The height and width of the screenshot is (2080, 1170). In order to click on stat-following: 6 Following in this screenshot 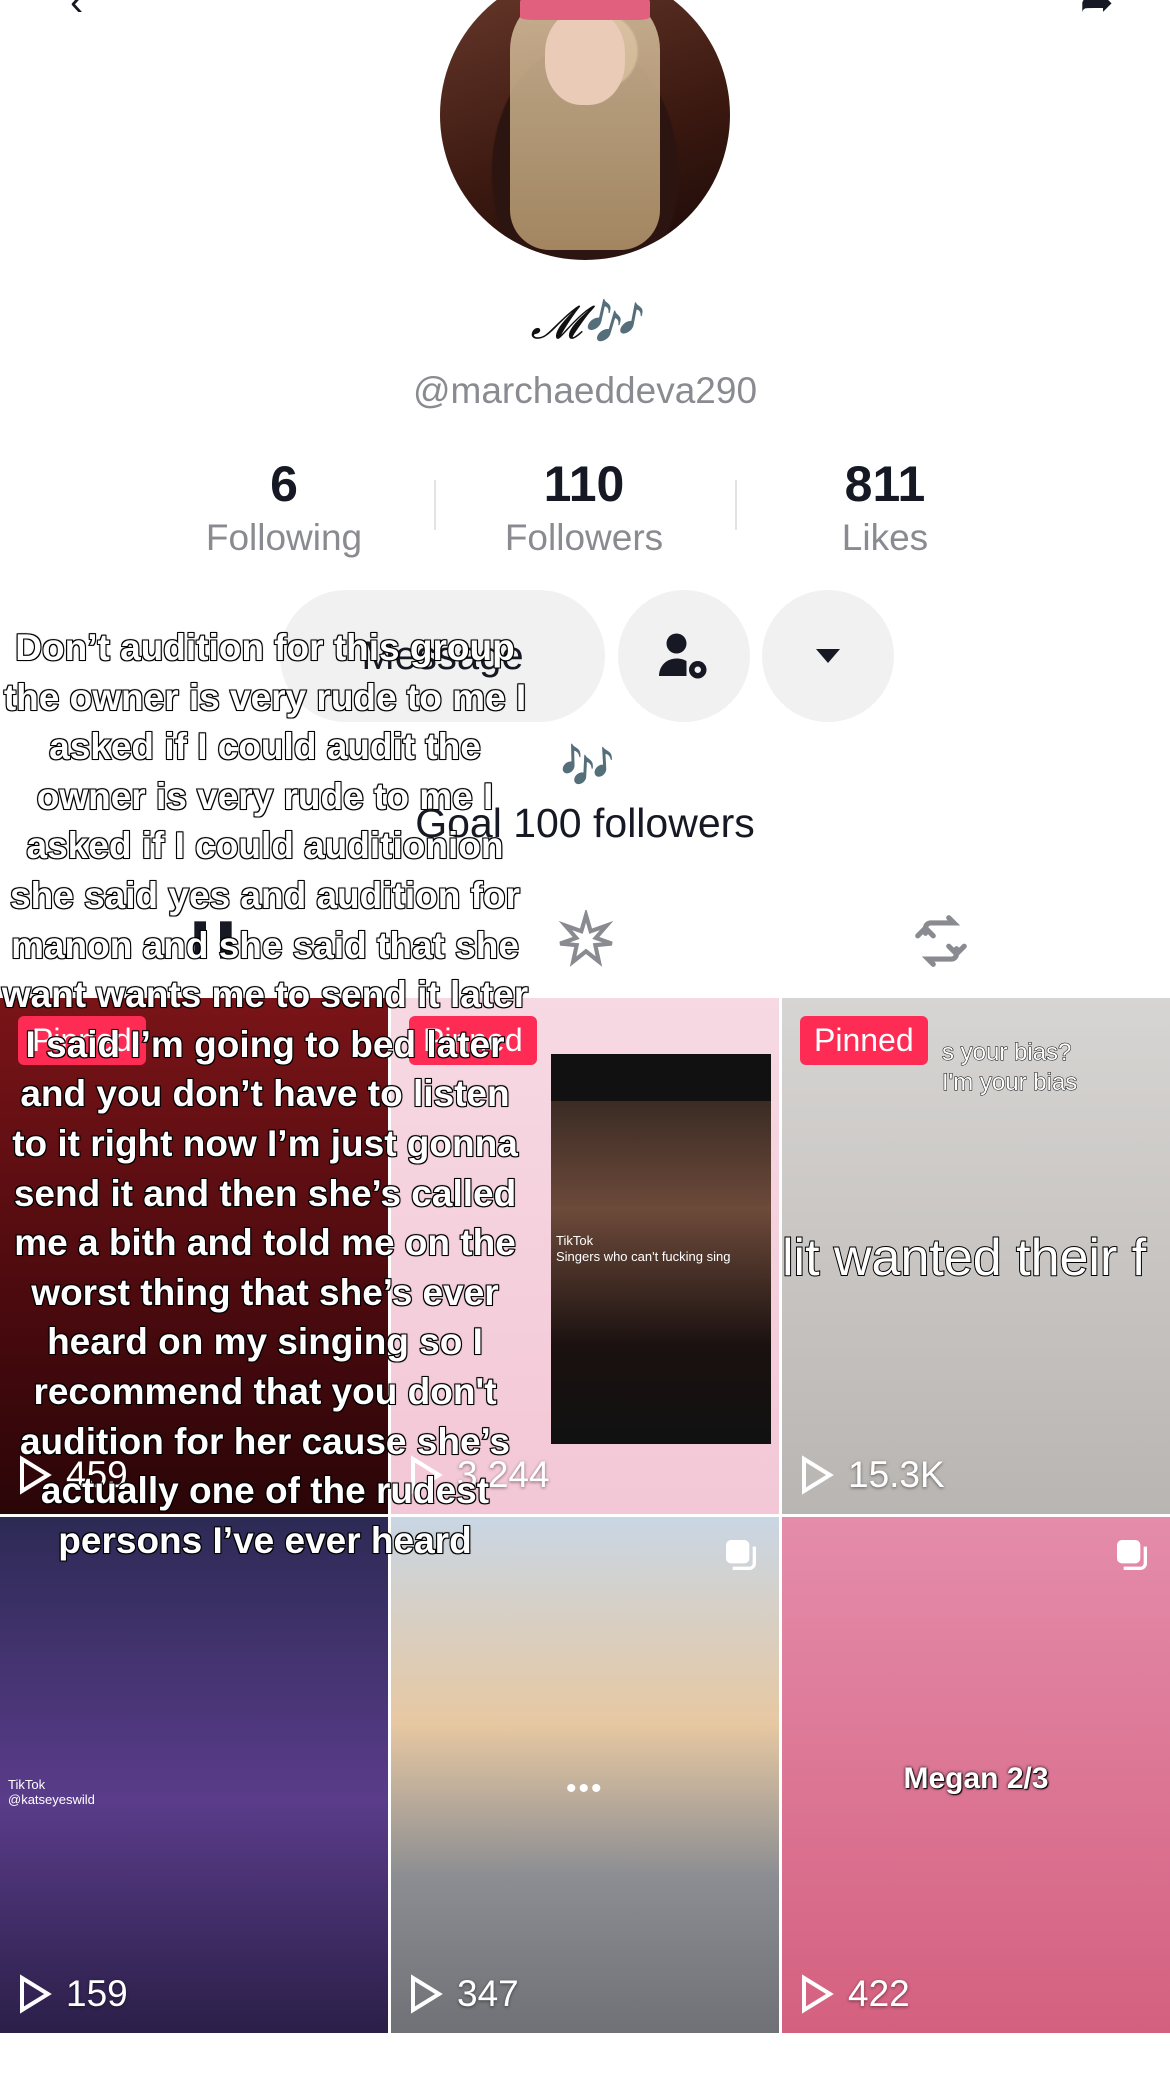, I will do `click(284, 507)`.